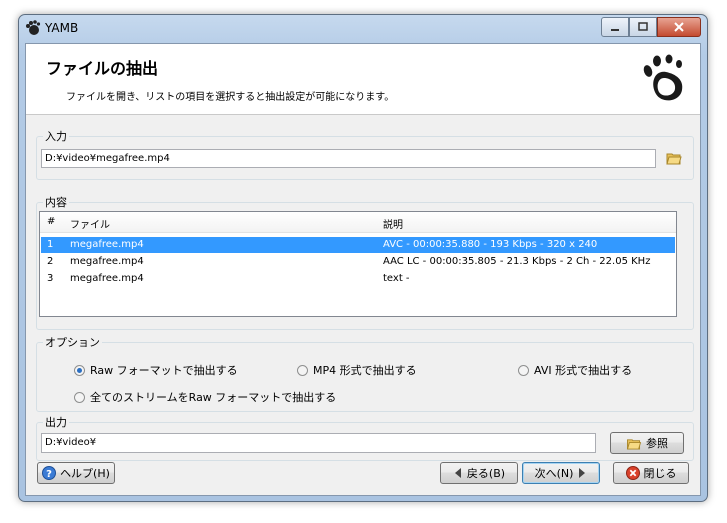 Image resolution: width=727 pixels, height=523 pixels. Describe the element at coordinates (318, 443) in the screenshot. I see `output-path-field: D:¥video¥` at that location.